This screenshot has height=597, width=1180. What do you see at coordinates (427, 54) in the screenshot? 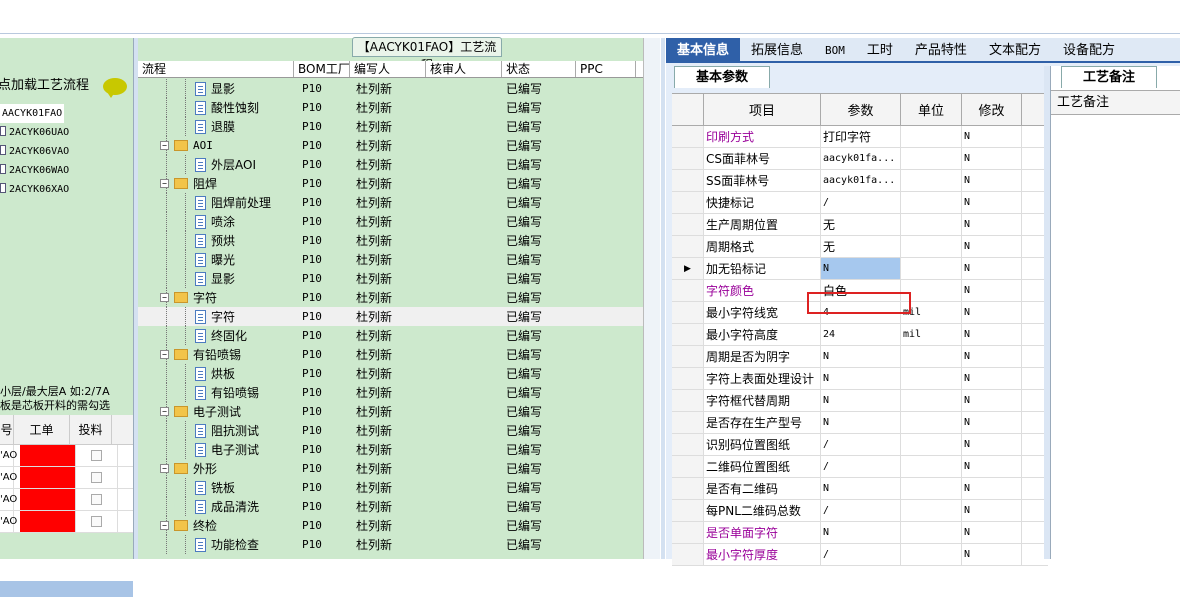
I see `tab-process-flow: 【AACYK01FAO】工艺流程` at bounding box center [427, 54].